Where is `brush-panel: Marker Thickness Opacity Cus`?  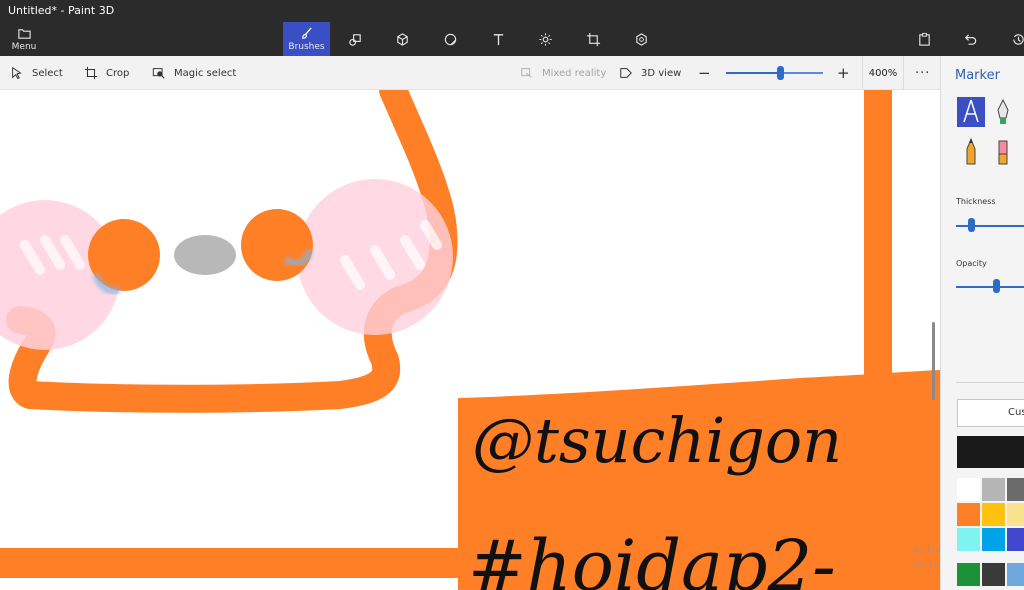
brush-panel: Marker Thickness Opacity Cus is located at coordinates (982, 323).